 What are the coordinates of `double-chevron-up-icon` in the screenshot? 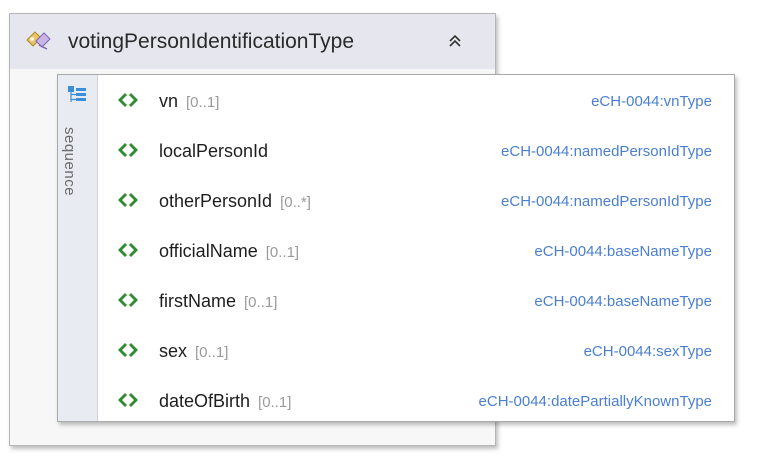 It's located at (455, 41).